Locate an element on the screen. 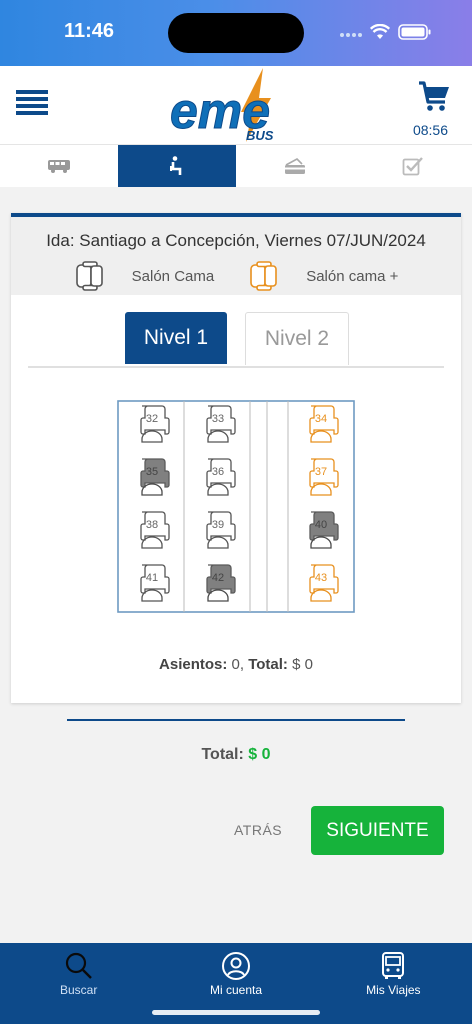  nav-mis-viajes: Mis Viajes is located at coordinates (393, 983).